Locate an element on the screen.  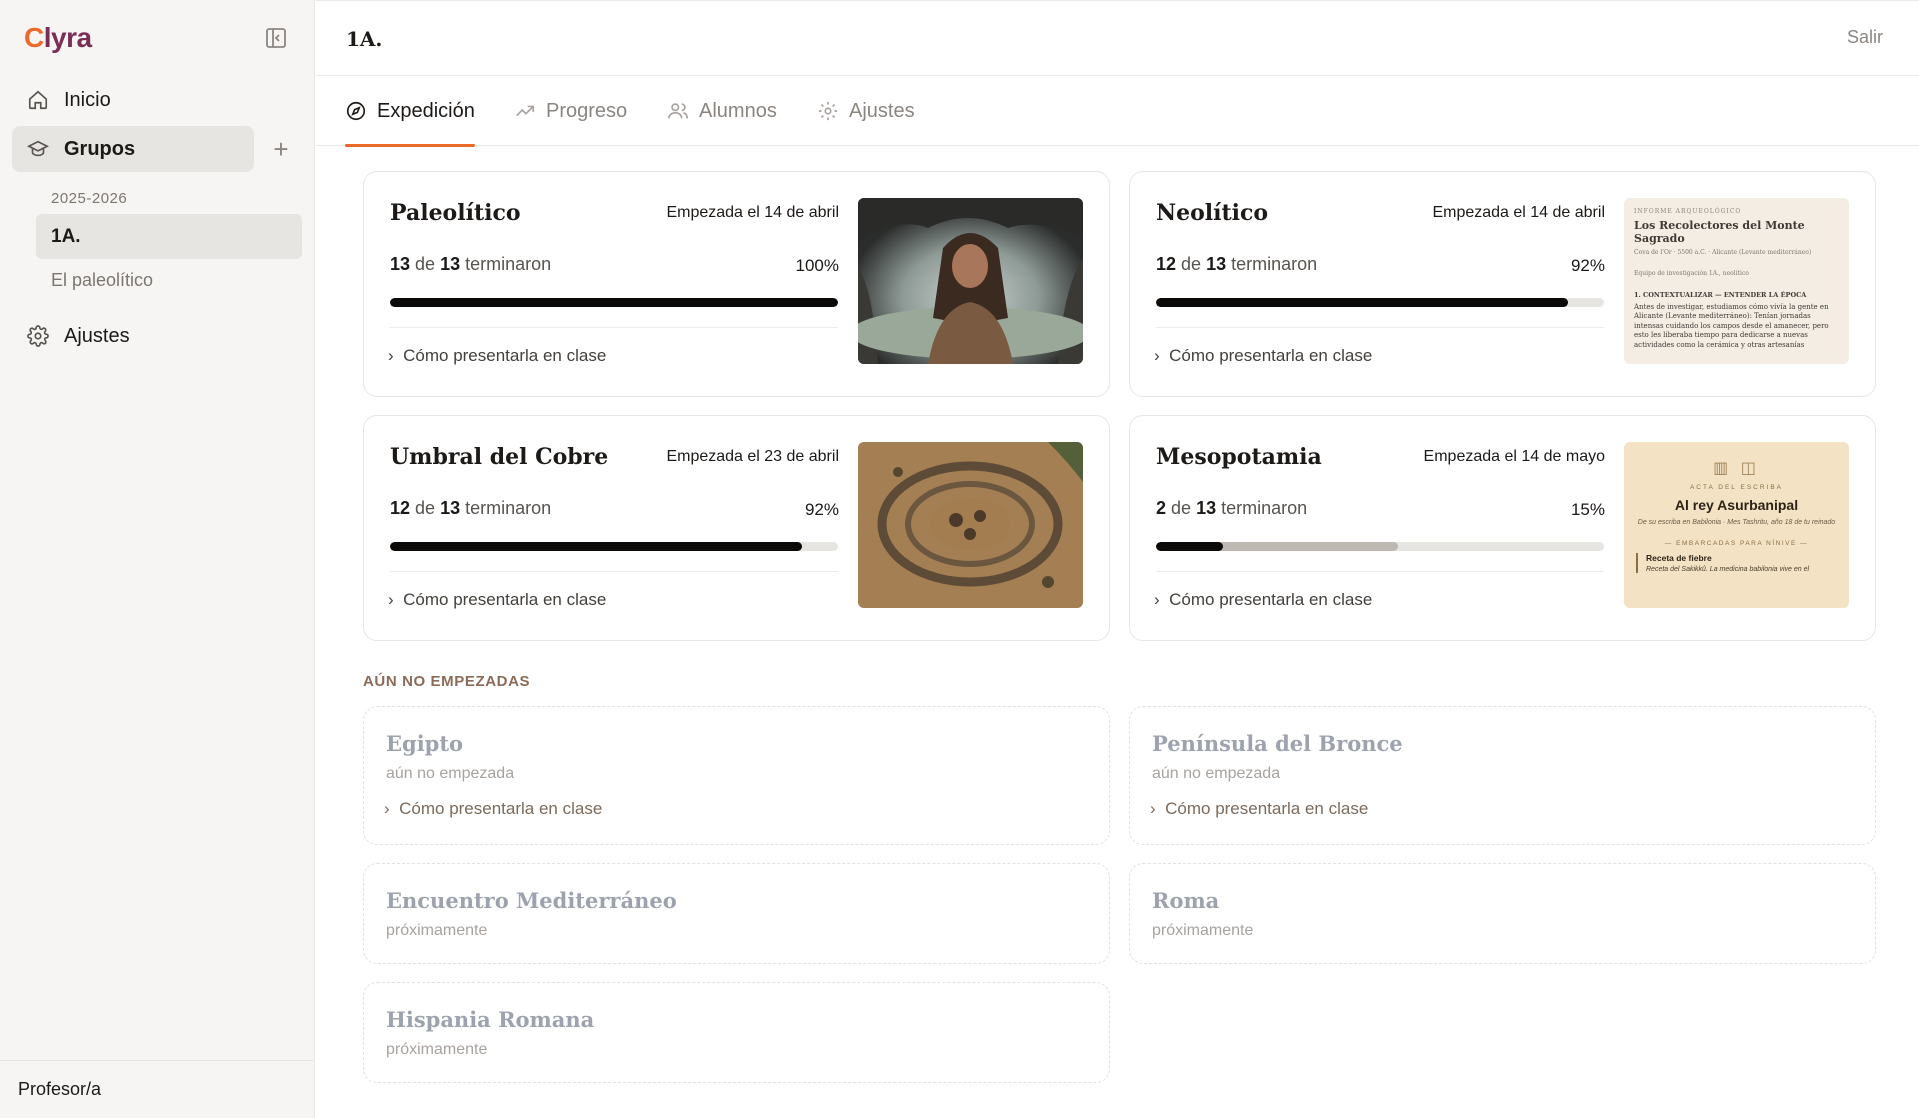
logout-button: Salir is located at coordinates (1865, 37).